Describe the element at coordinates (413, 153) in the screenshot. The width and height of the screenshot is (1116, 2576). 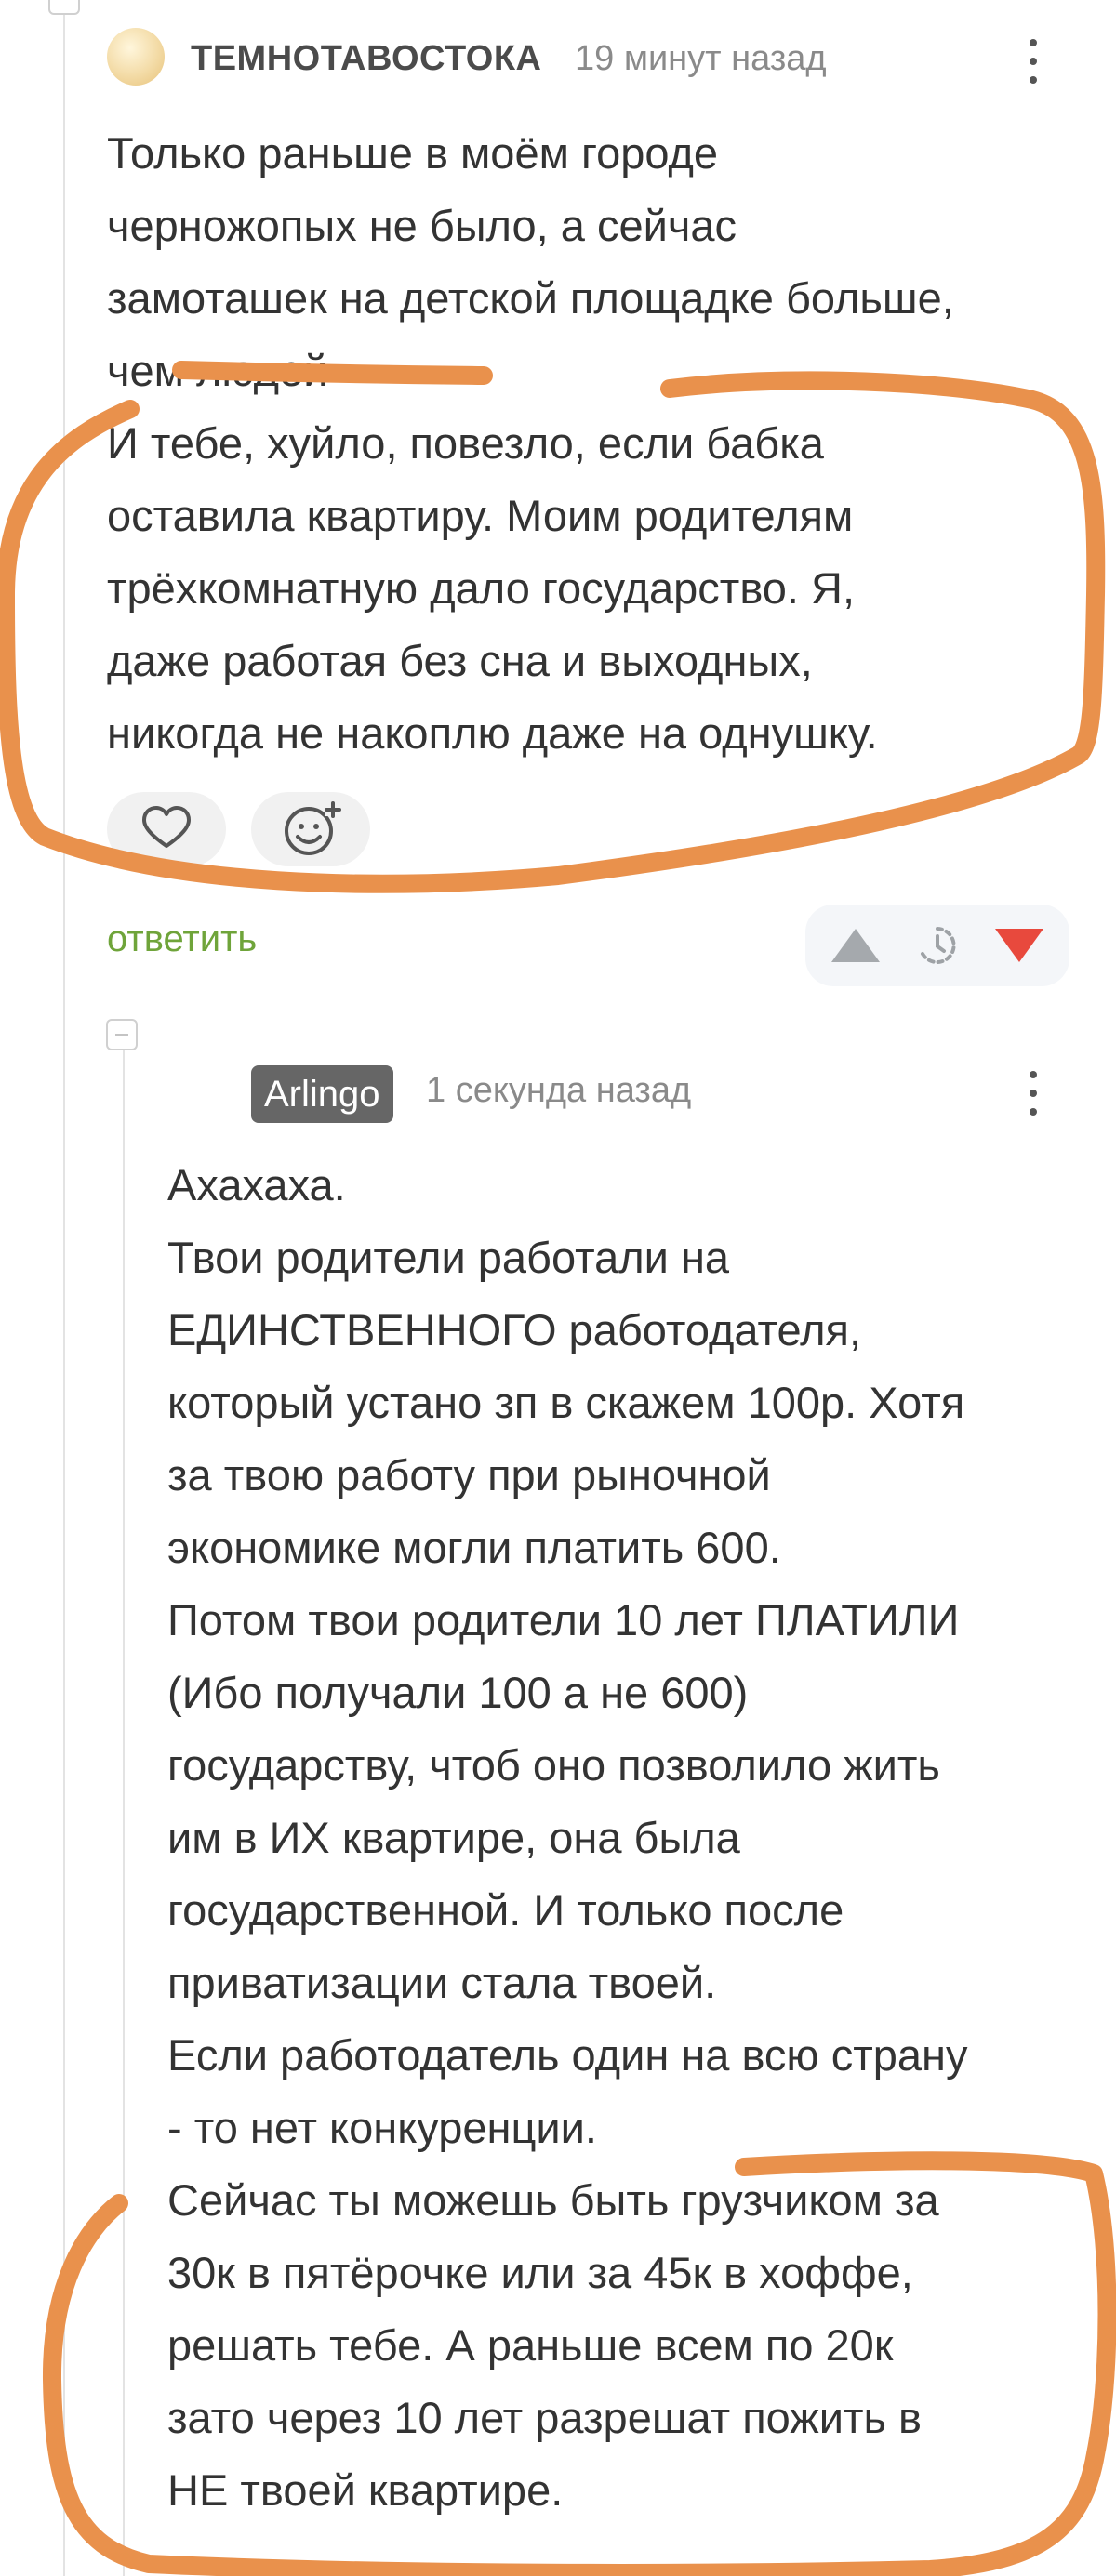
I see `comment-line: Только раньше в моём городе` at that location.